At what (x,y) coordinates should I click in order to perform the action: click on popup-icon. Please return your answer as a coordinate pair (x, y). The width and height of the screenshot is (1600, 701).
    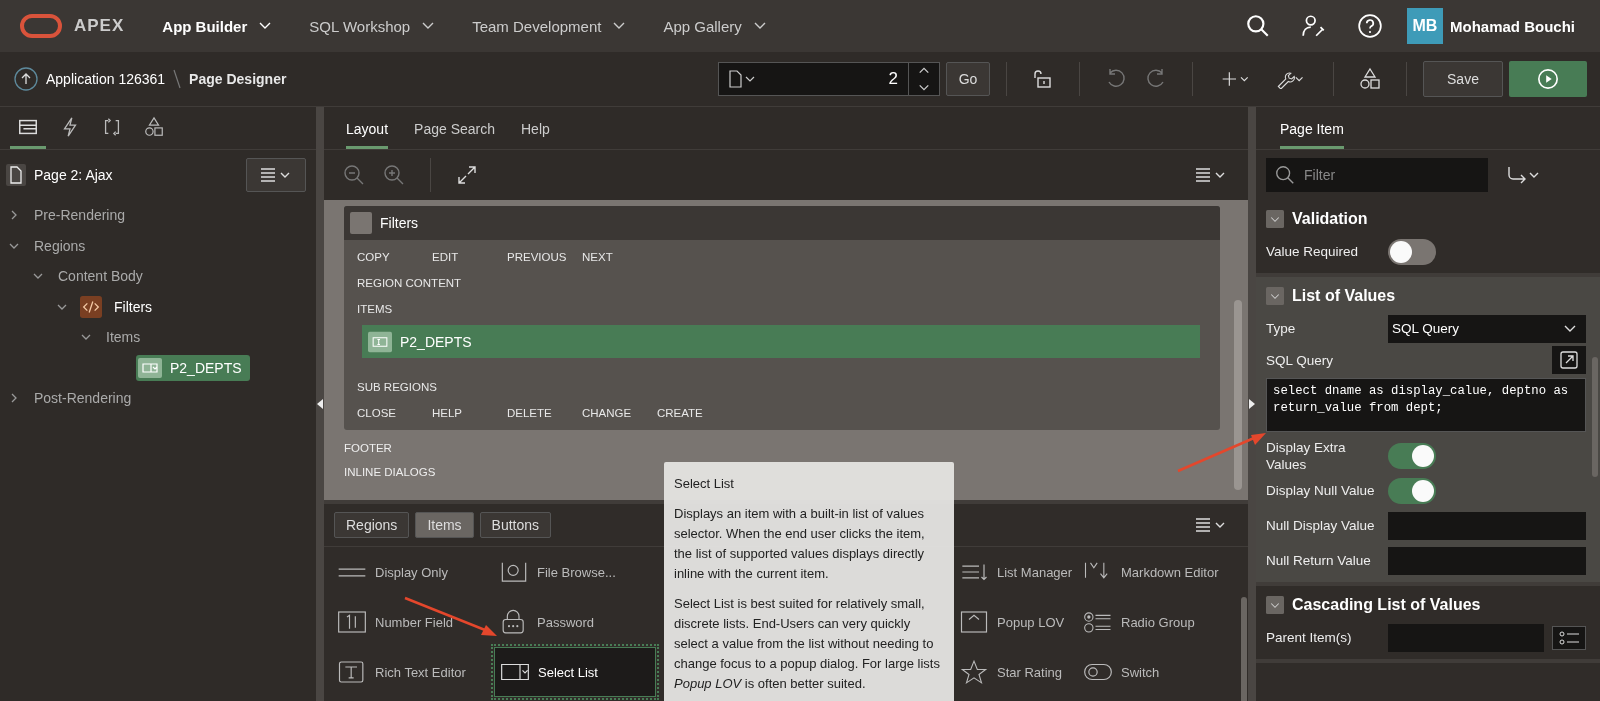
    Looking at the image, I should click on (974, 622).